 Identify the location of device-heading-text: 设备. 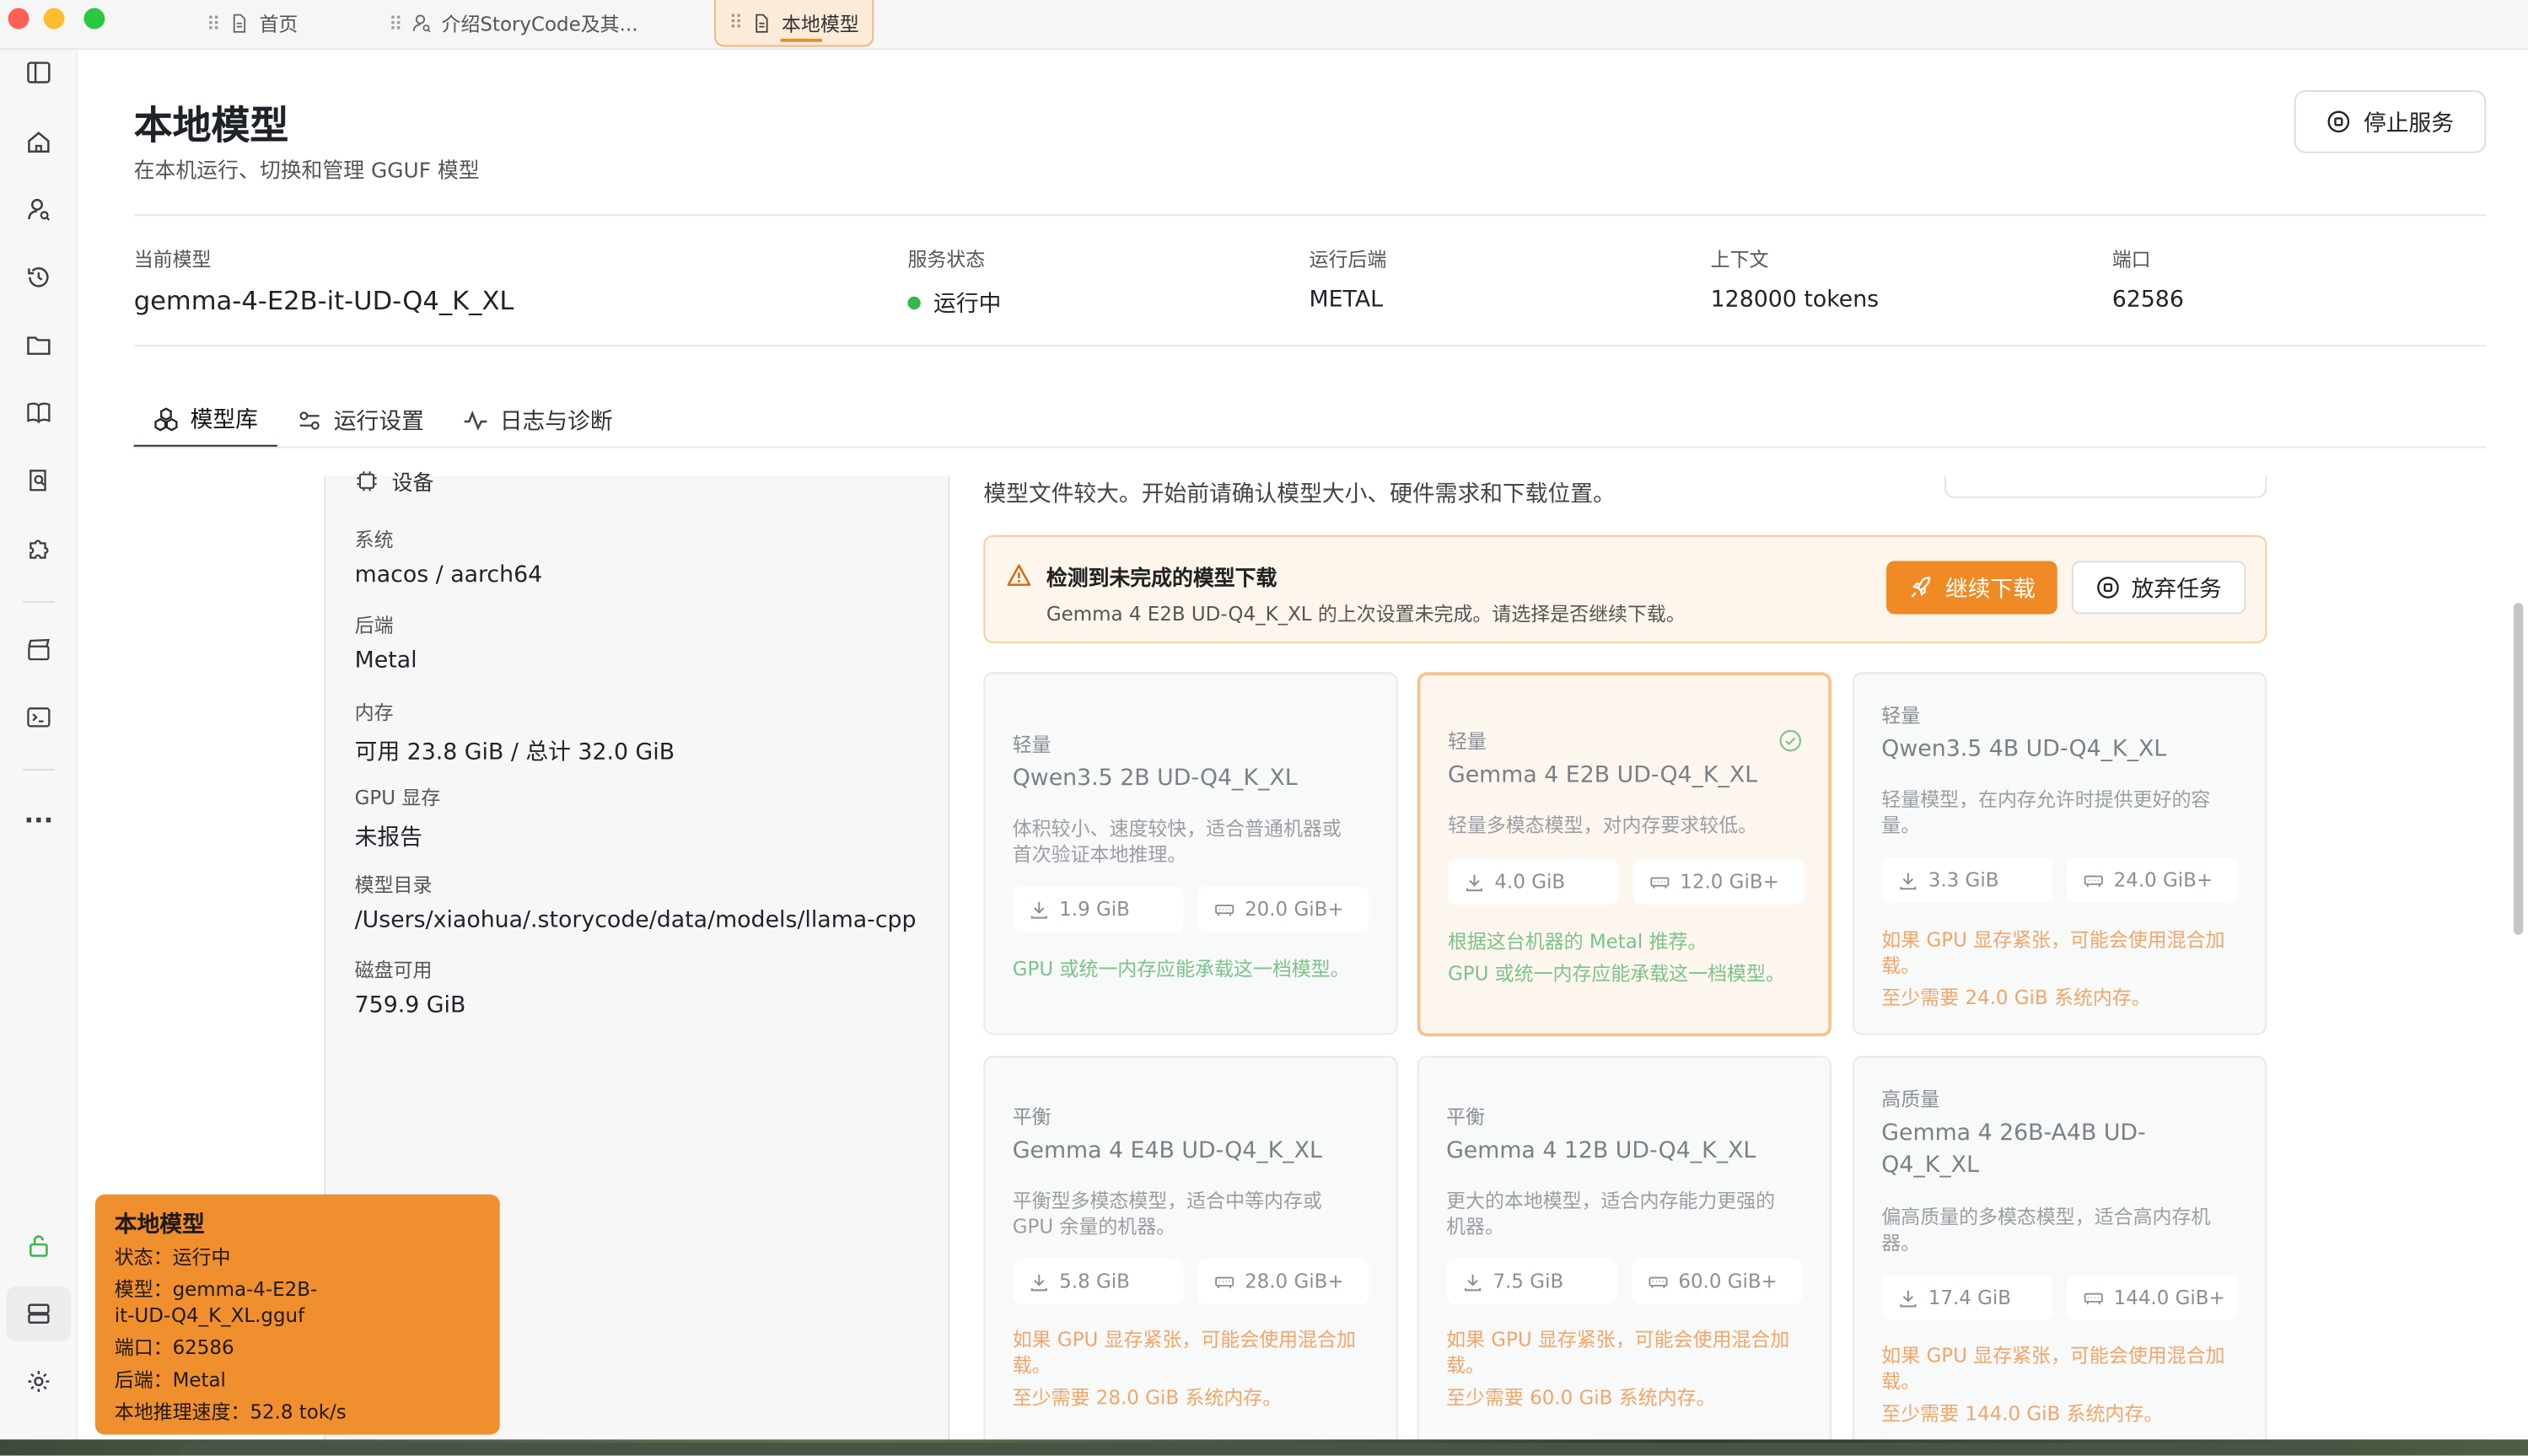
(412, 484).